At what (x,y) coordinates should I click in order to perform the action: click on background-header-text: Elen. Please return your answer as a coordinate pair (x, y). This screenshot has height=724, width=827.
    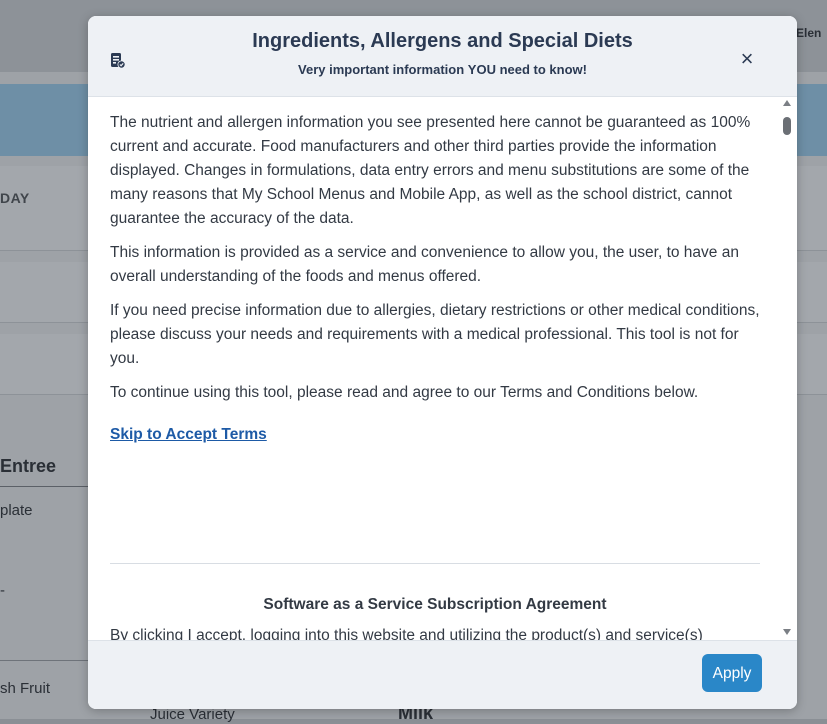
    Looking at the image, I should click on (809, 33).